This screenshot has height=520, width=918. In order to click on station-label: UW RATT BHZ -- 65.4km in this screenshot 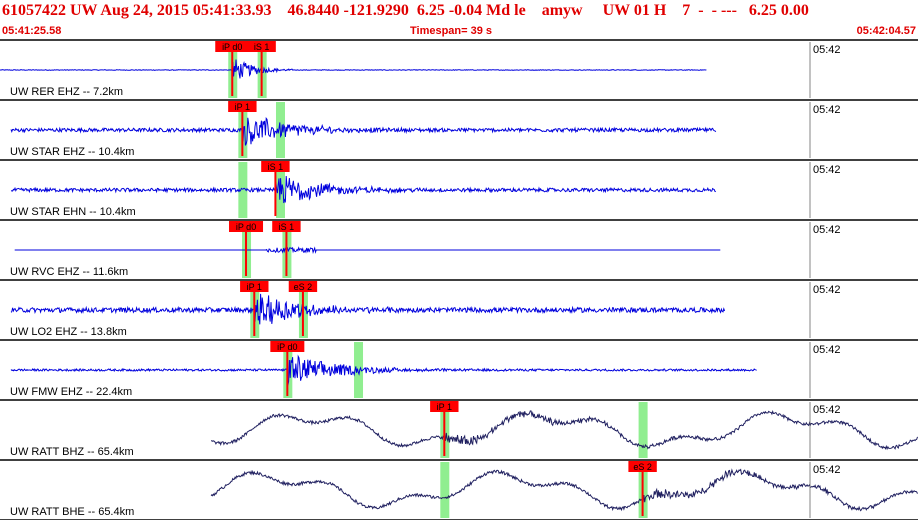, I will do `click(72, 452)`.